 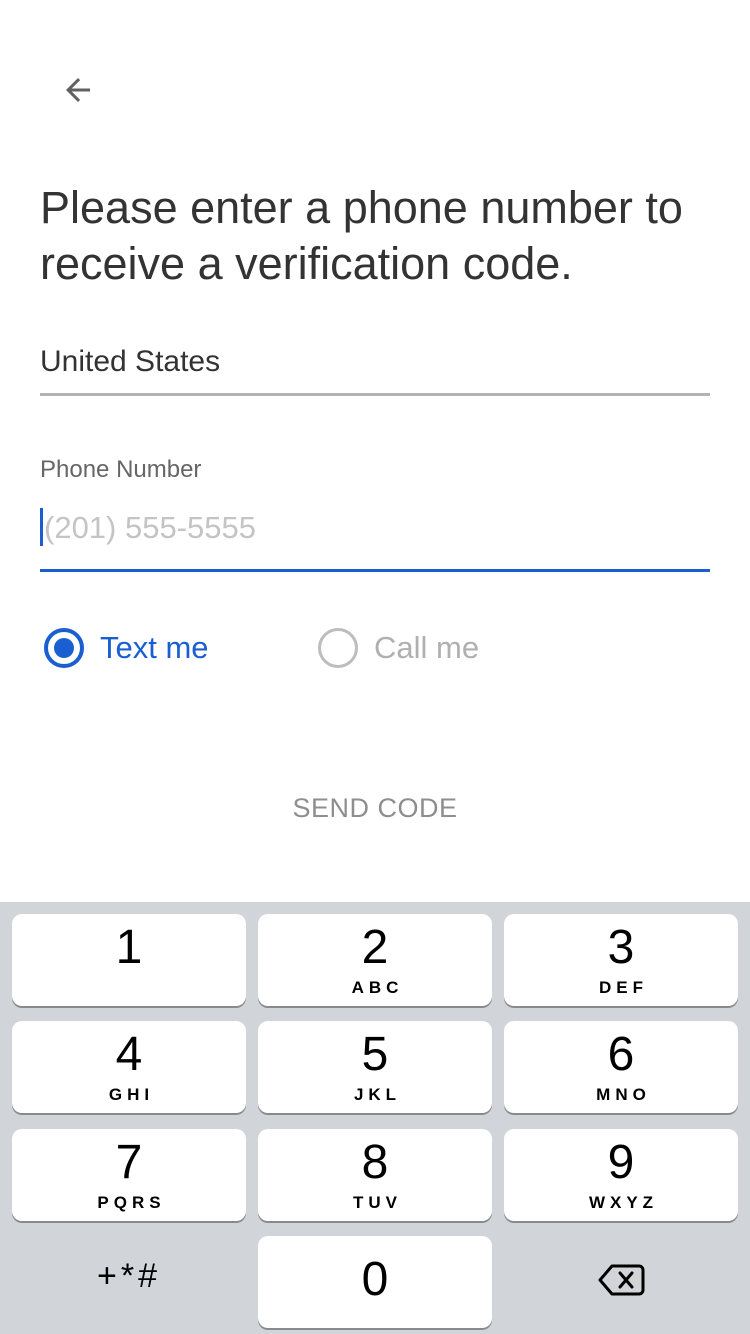 I want to click on key-digit: 6, so click(x=621, y=1054).